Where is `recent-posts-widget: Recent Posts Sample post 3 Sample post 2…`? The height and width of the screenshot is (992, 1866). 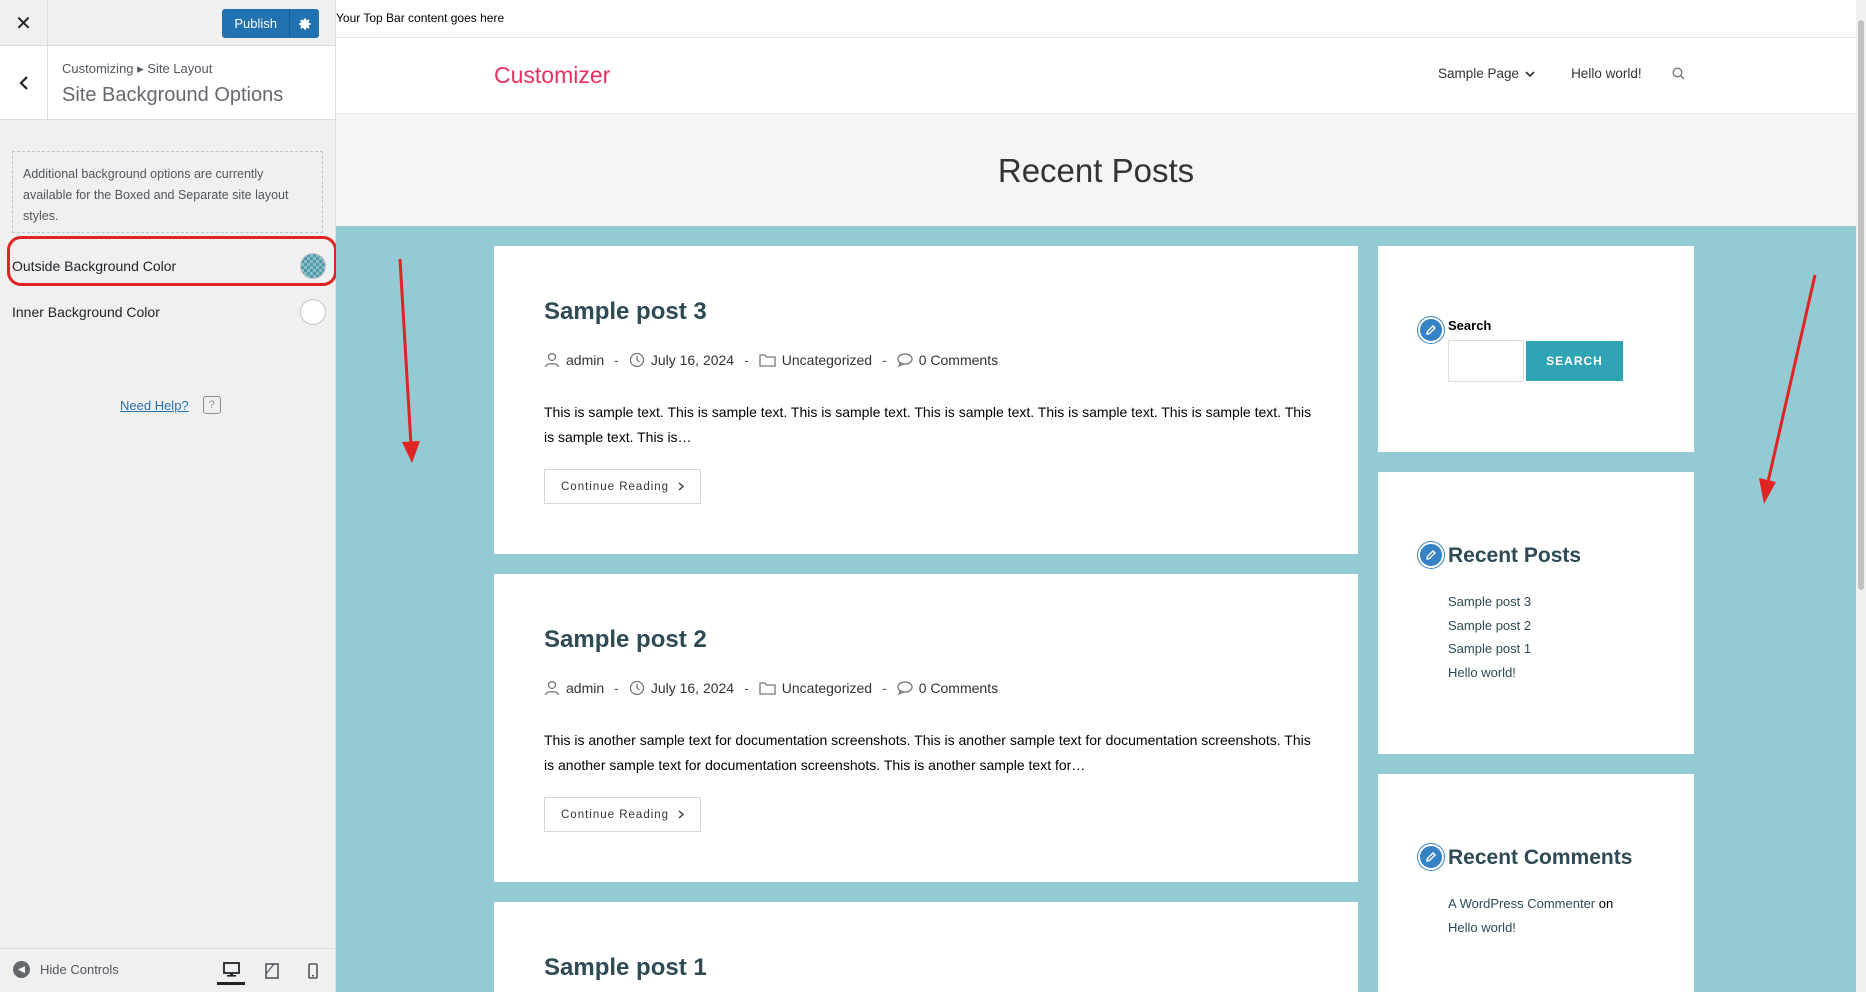
recent-posts-widget: Recent Posts Sample post 3 Sample post 2… is located at coordinates (1536, 613).